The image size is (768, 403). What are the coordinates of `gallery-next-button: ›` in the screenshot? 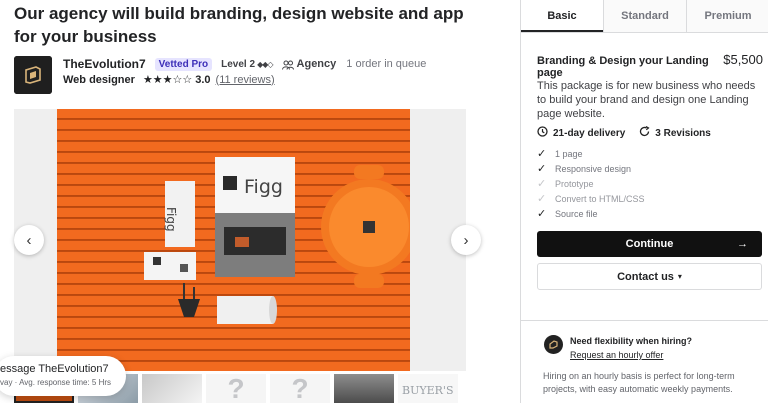 It's located at (466, 240).